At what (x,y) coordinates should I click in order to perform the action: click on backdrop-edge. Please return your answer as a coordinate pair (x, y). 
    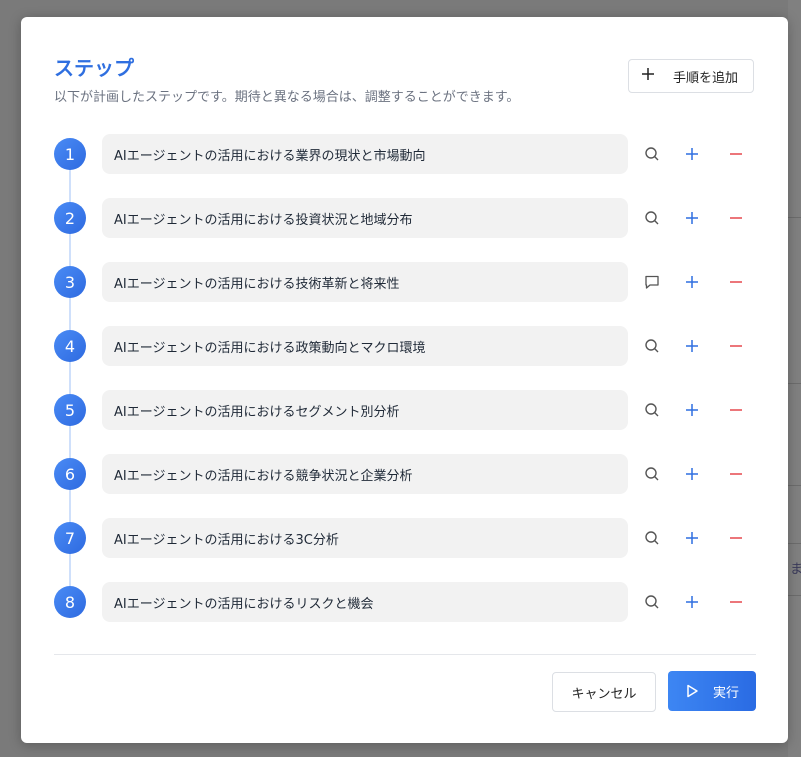
    Looking at the image, I should click on (794, 378).